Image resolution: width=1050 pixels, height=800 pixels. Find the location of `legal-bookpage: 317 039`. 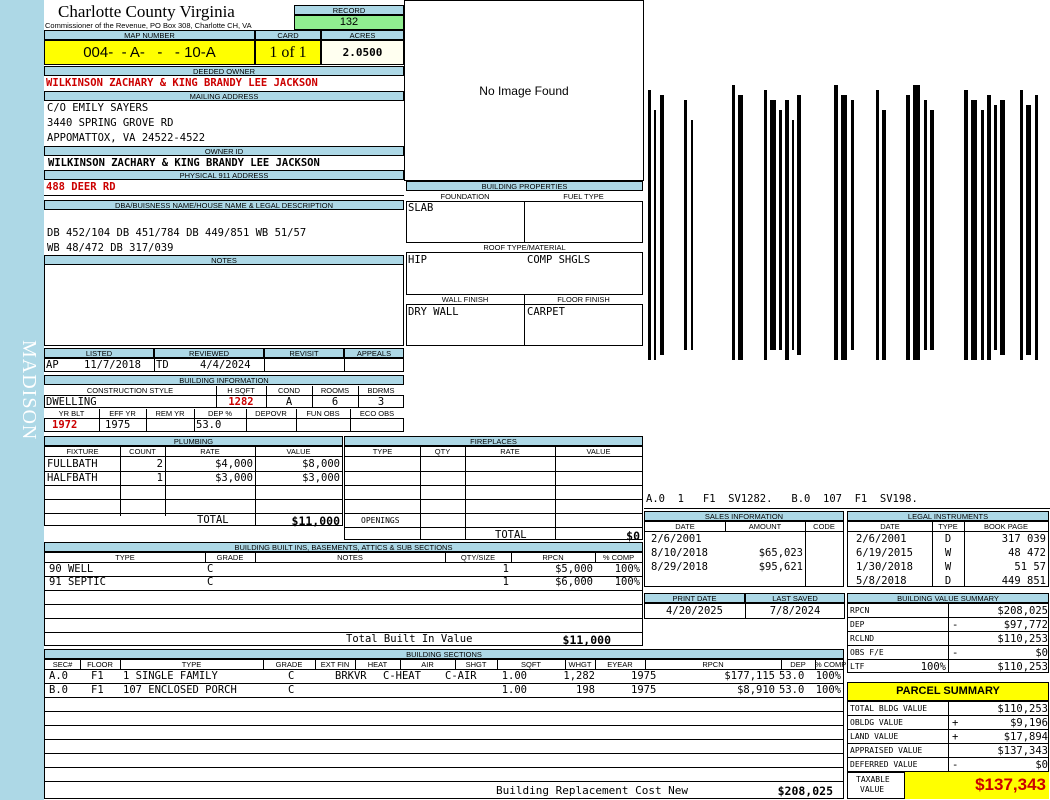

legal-bookpage: 317 039 is located at coordinates (1023, 539).